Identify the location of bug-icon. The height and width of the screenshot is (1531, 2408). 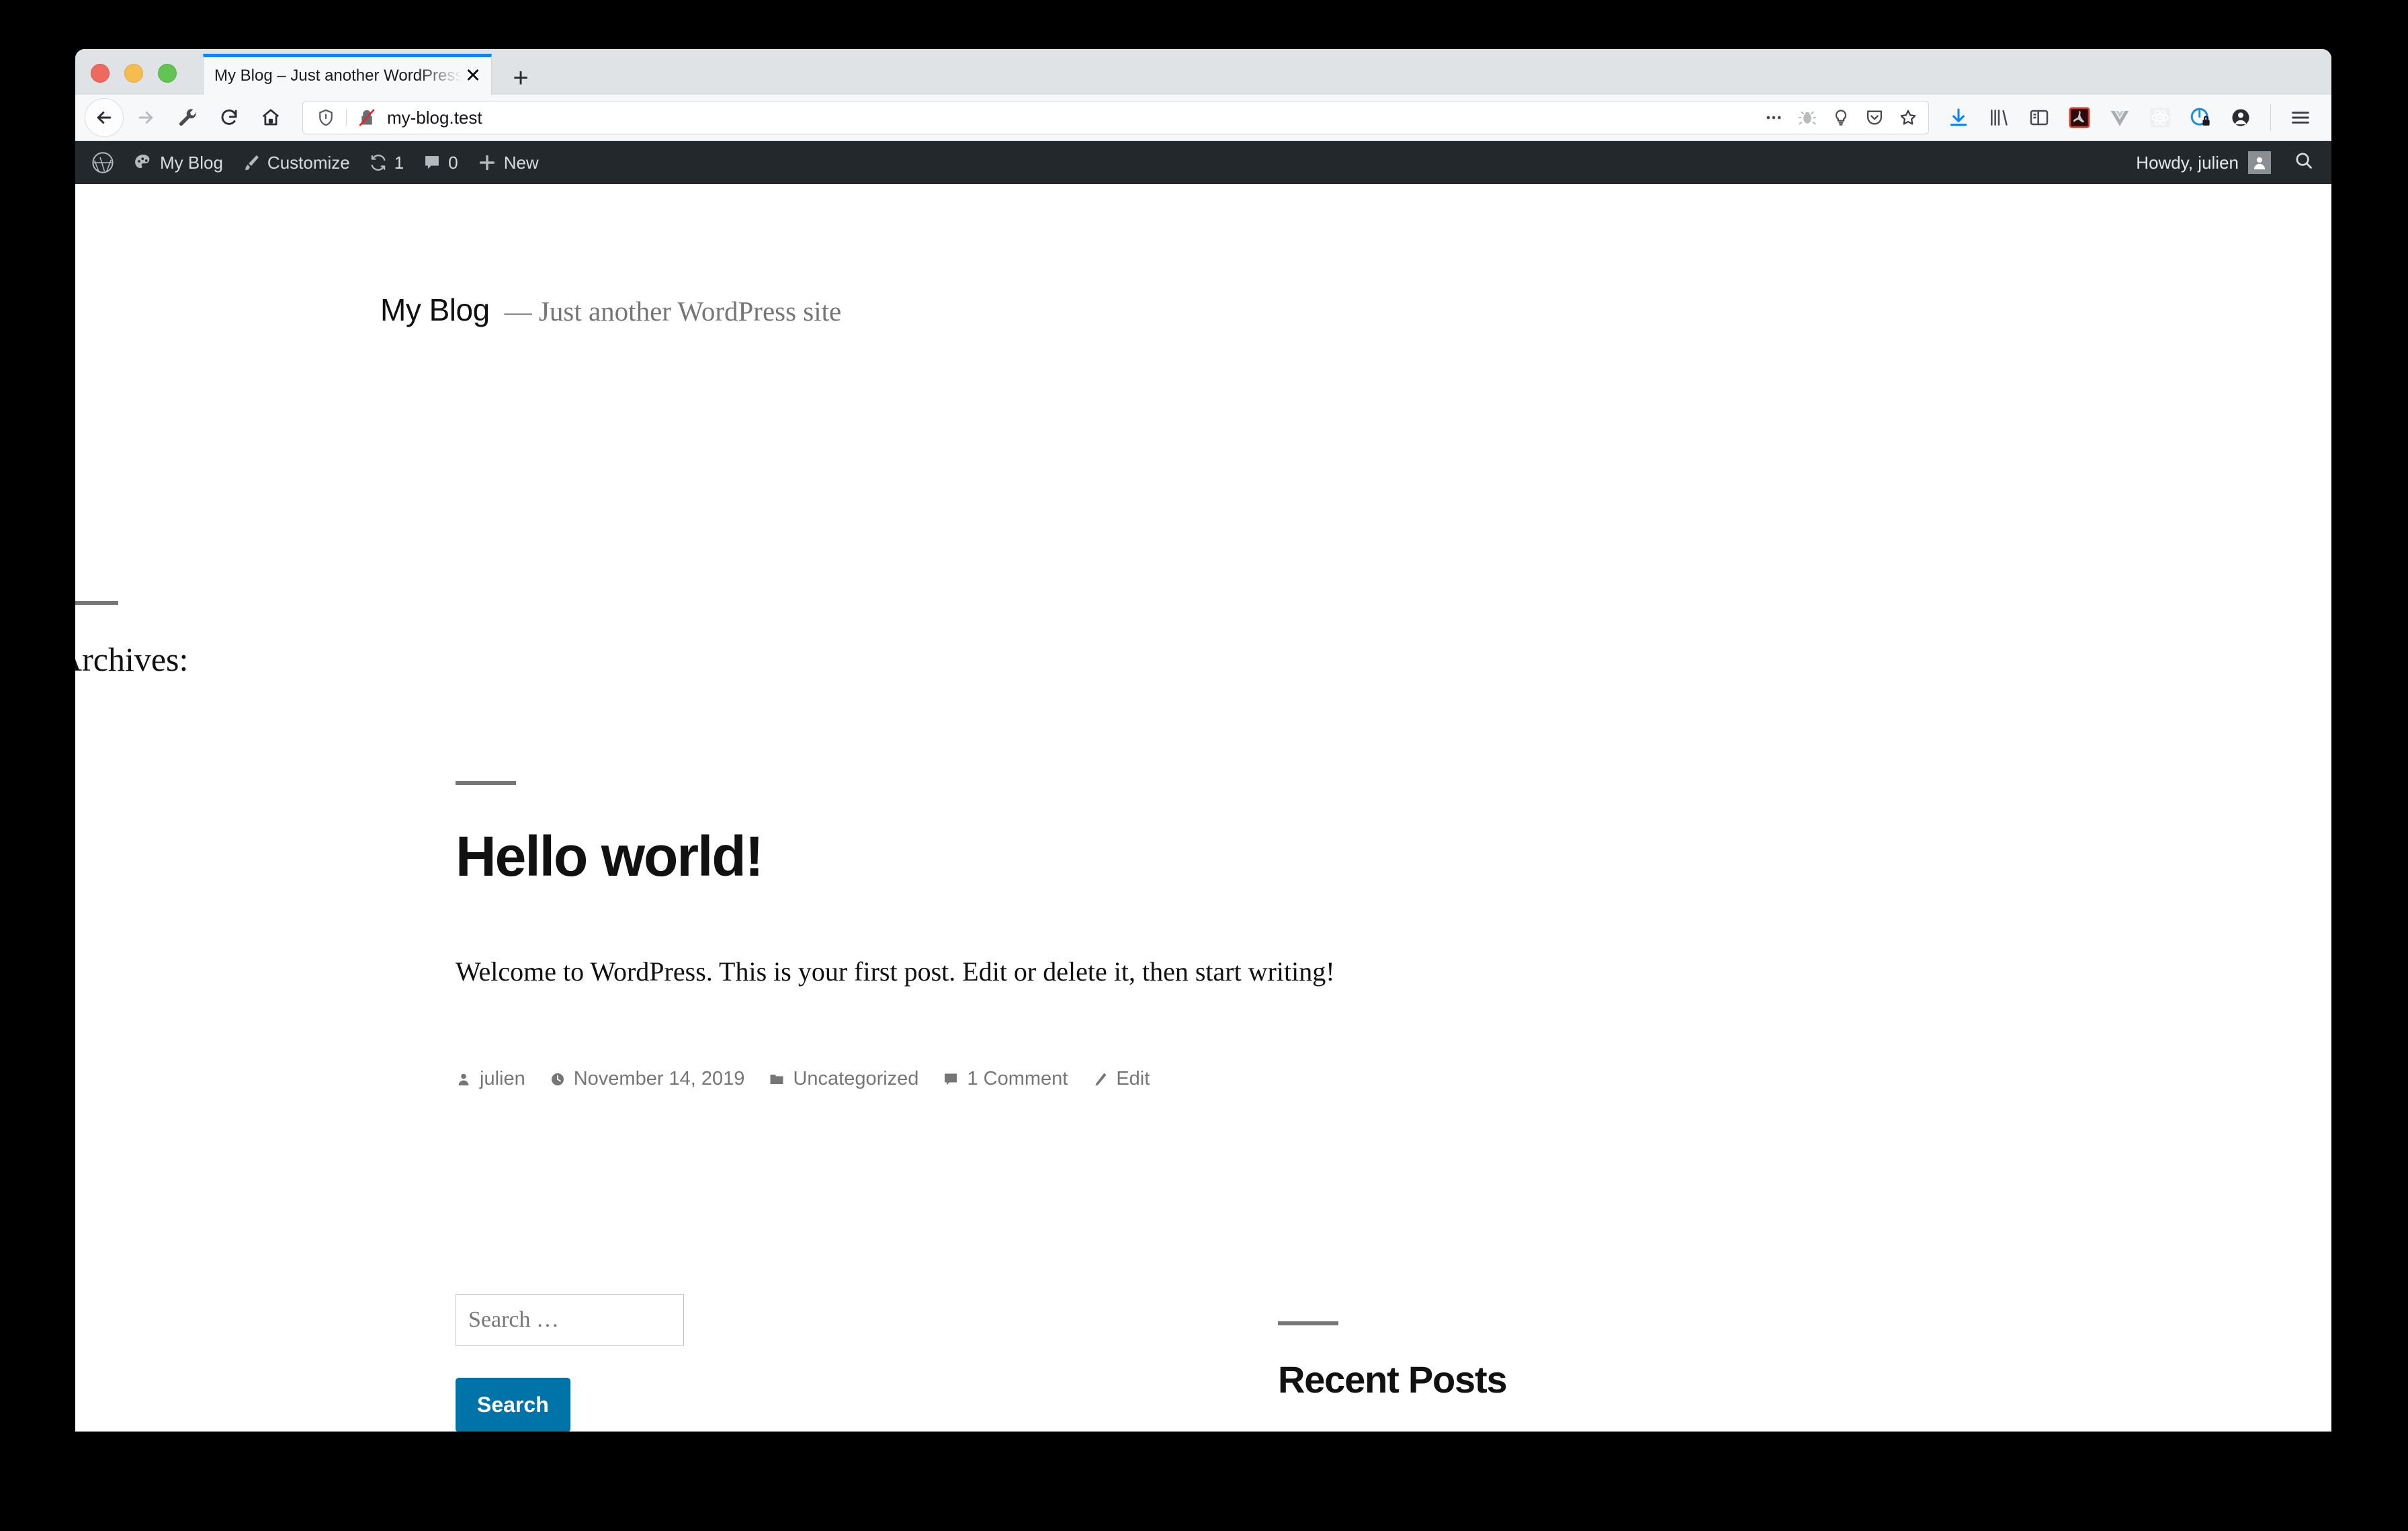
(1807, 117).